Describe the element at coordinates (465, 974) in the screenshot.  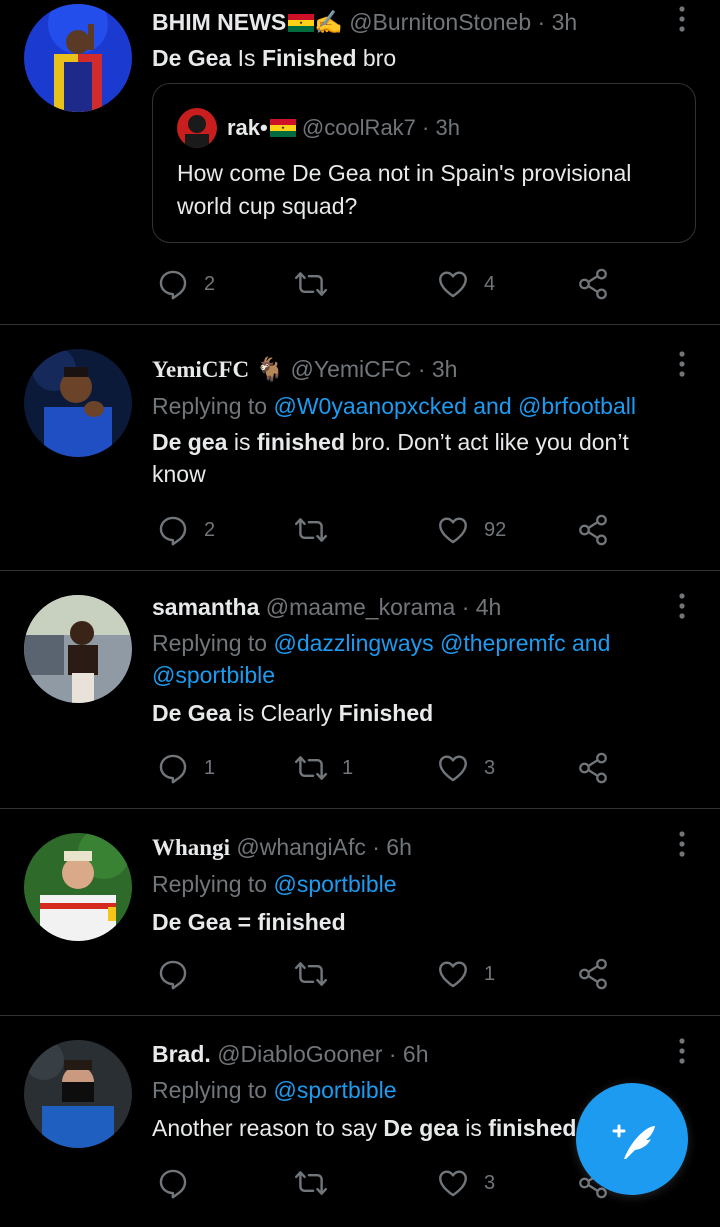
I see `like-button: 1` at that location.